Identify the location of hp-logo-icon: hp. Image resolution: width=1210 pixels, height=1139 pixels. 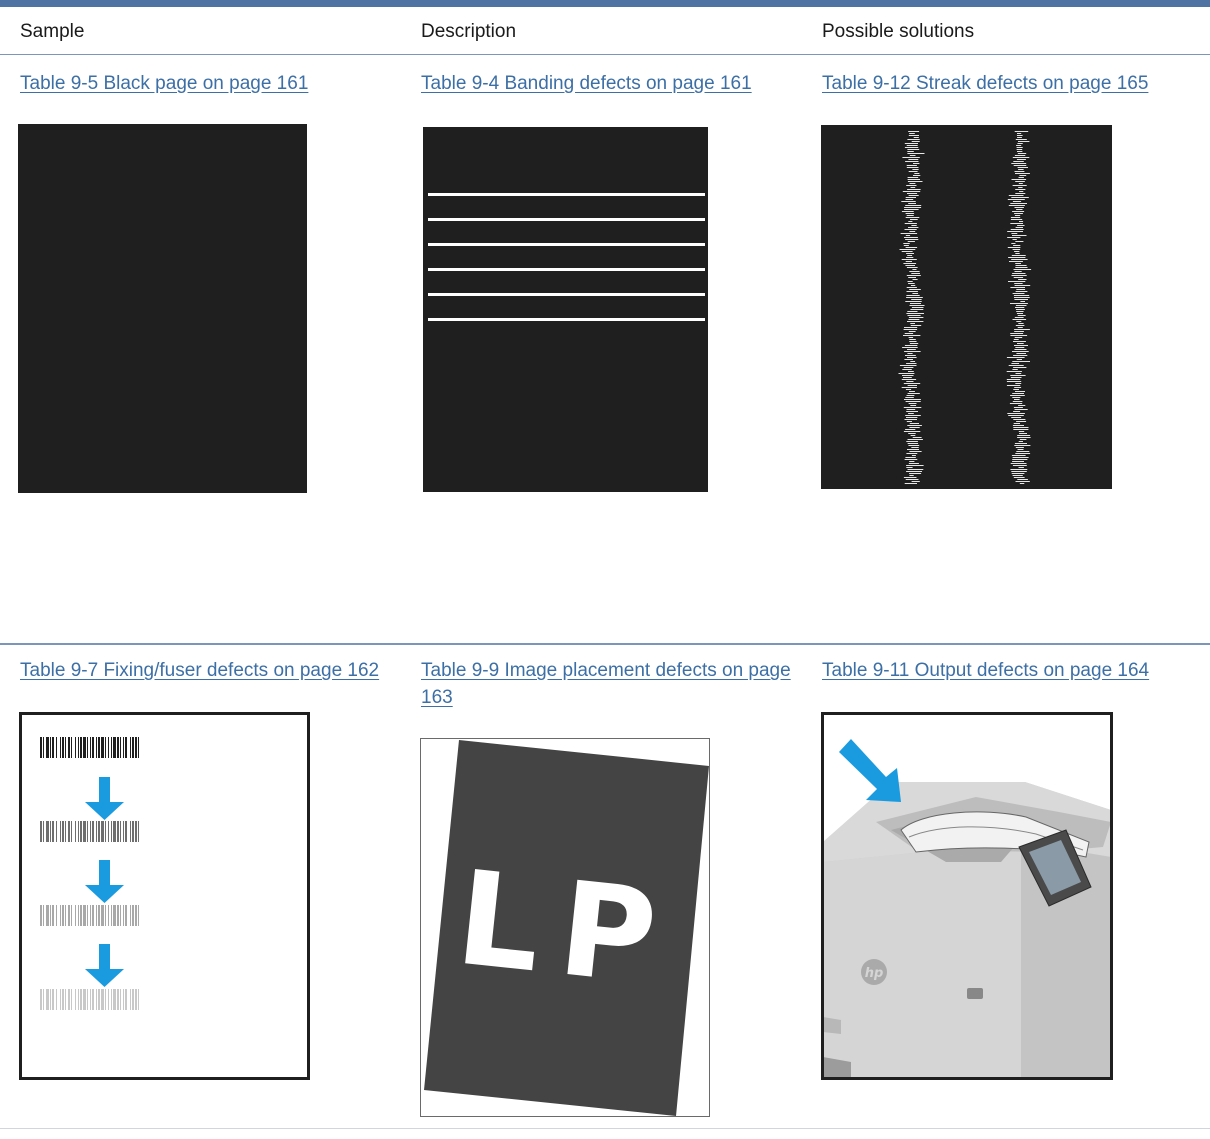
(874, 972).